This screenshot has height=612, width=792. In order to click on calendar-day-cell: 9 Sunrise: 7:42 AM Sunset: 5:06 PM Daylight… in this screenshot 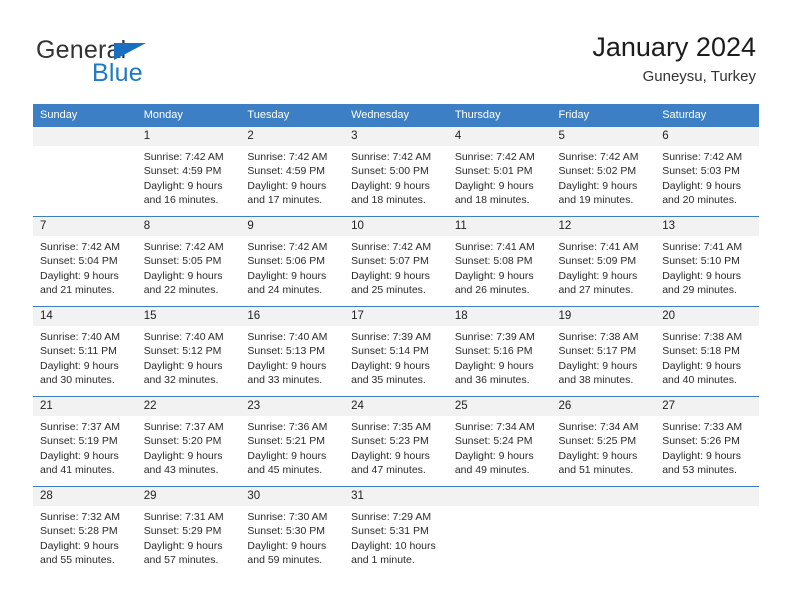, I will do `click(292, 261)`.